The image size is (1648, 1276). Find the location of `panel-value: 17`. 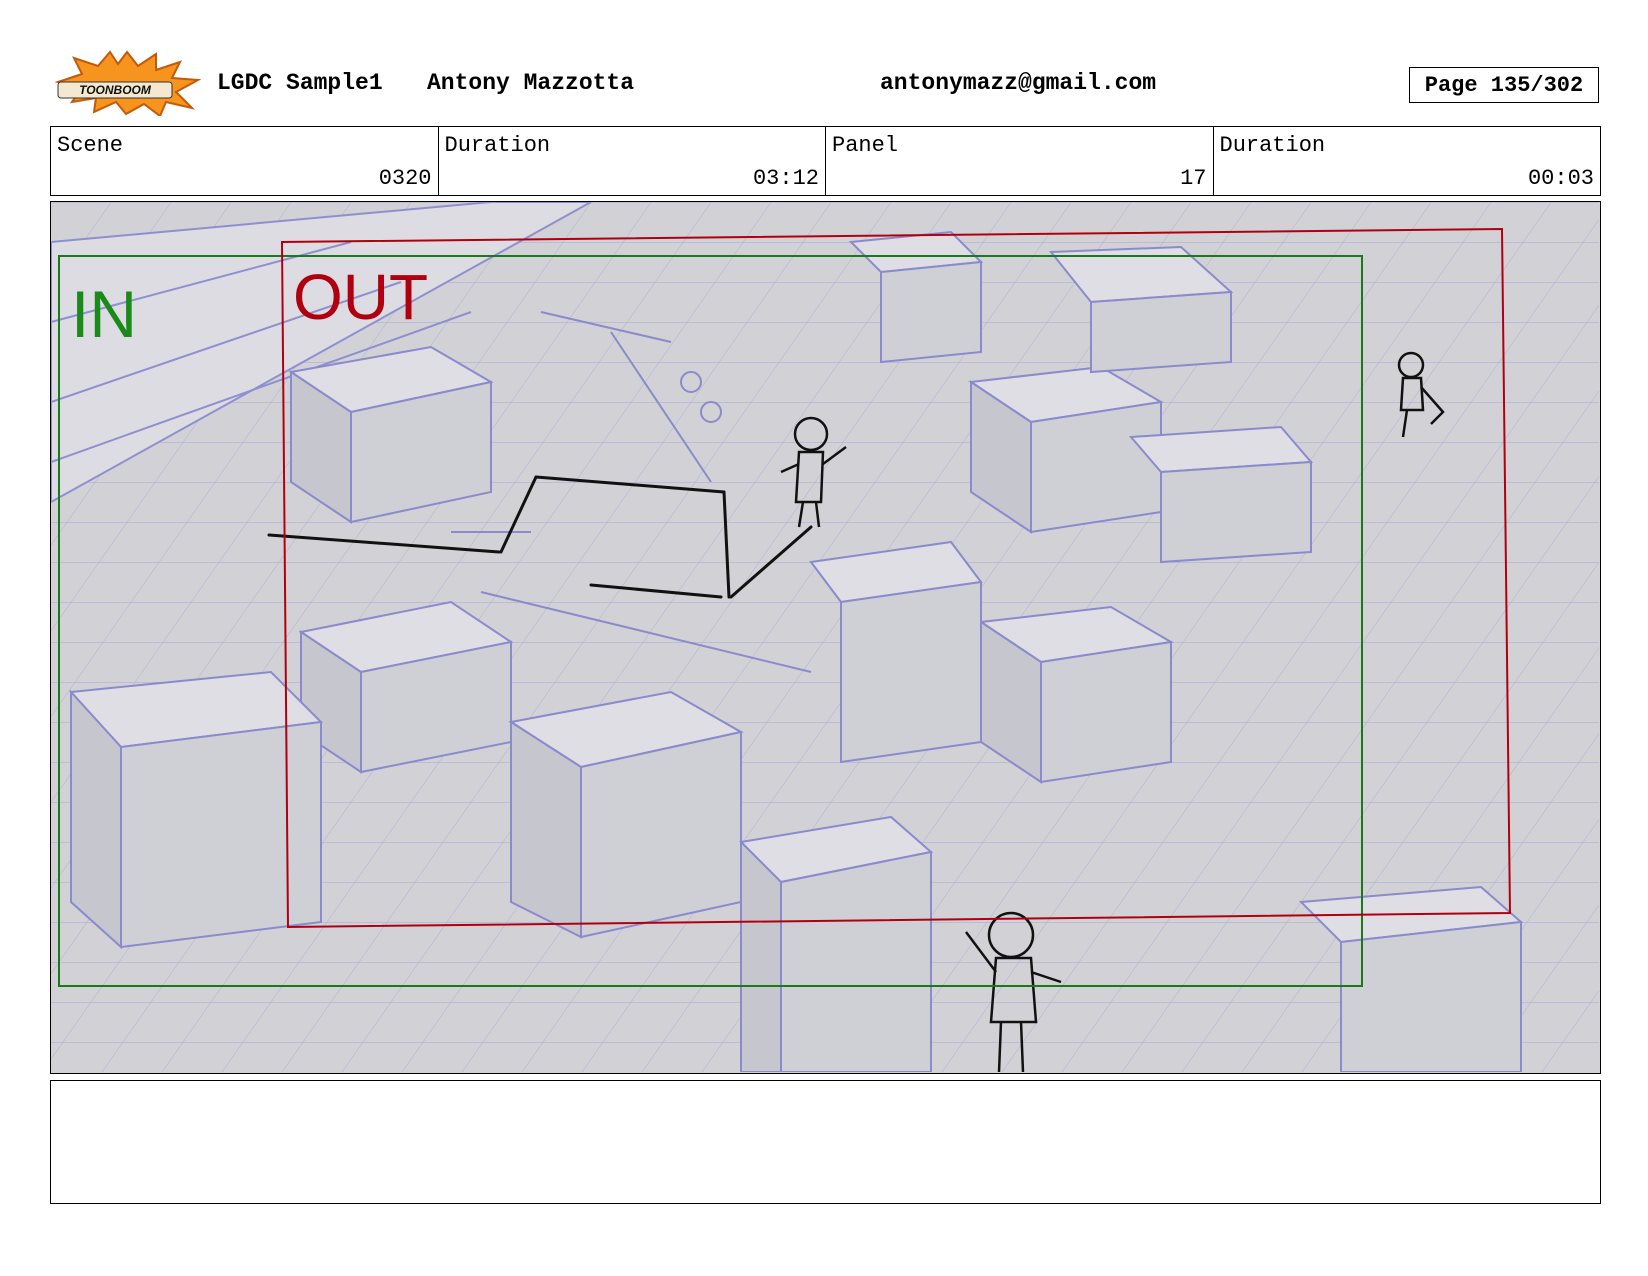

panel-value: 17 is located at coordinates (1193, 178).